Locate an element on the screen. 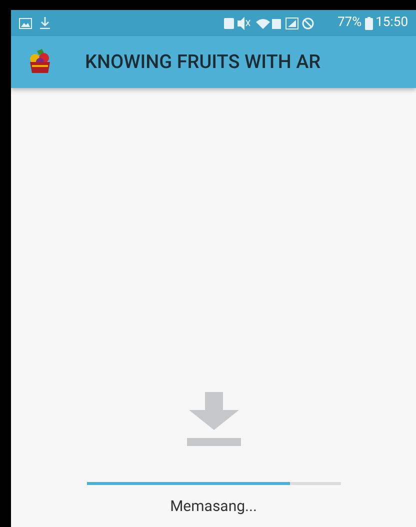 The image size is (416, 527). battery-icon is located at coordinates (368, 23).